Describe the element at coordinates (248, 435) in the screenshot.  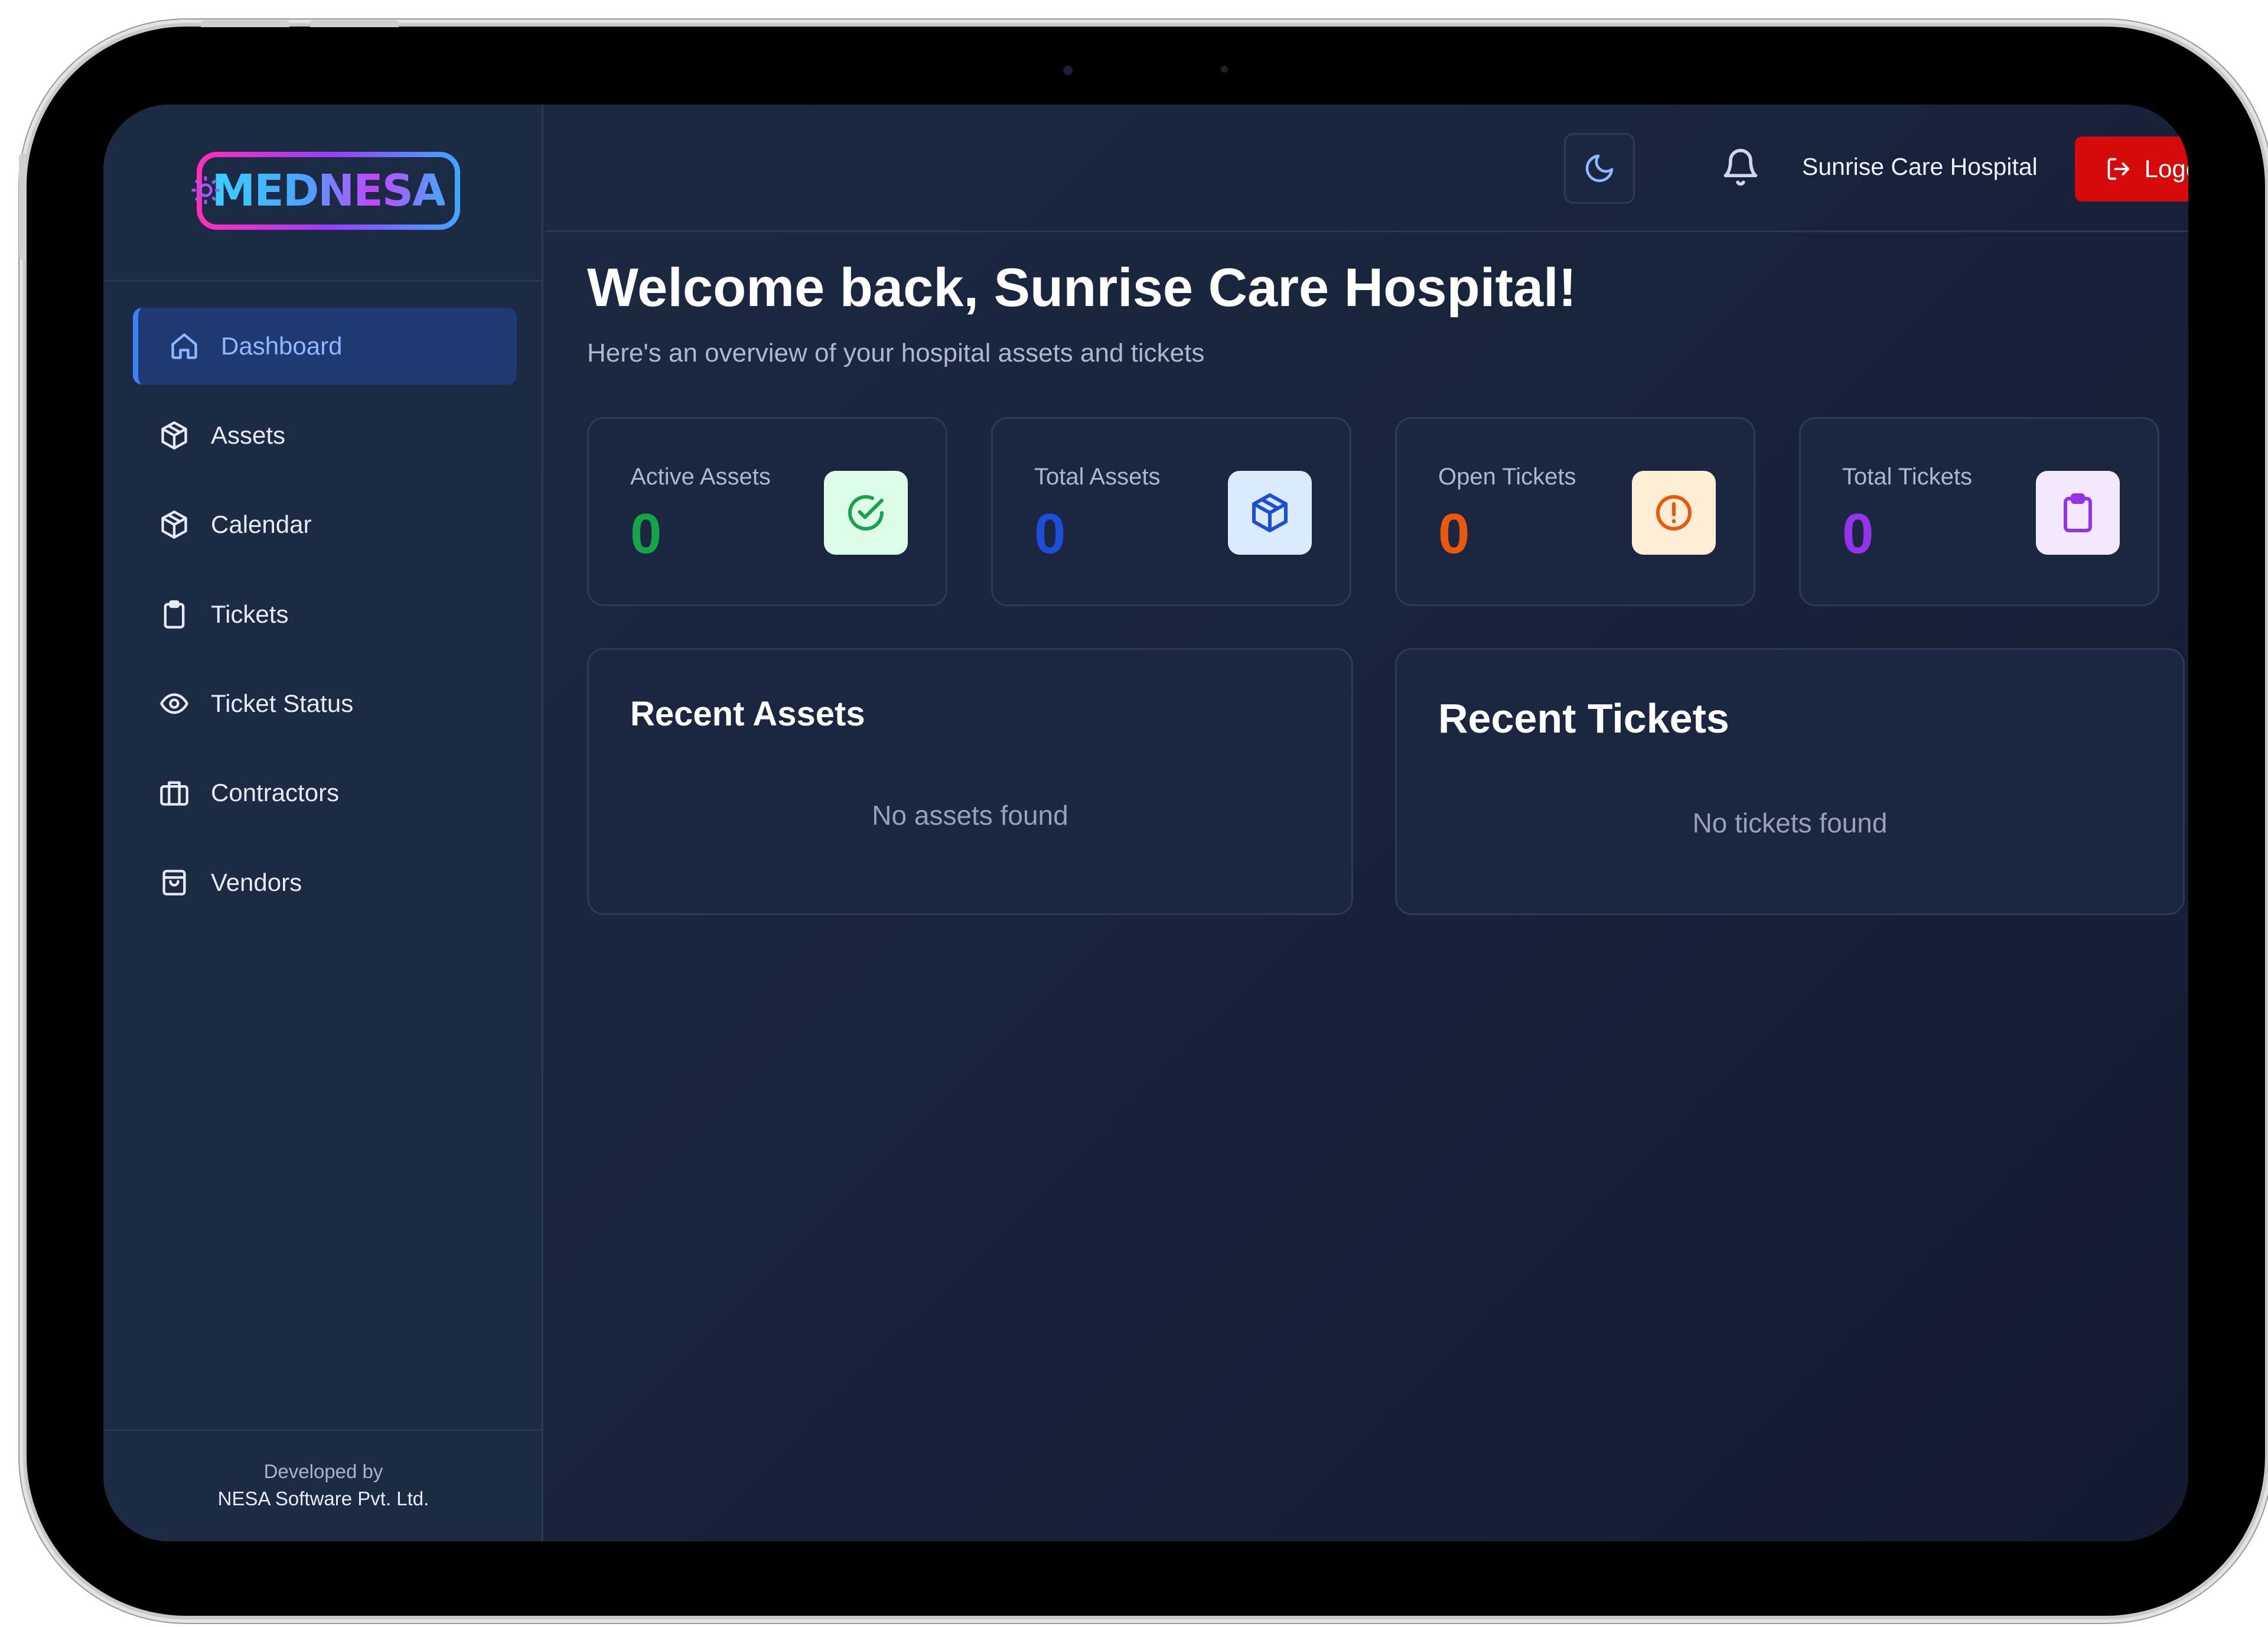
I see `sidebar-item-label: Assets` at that location.